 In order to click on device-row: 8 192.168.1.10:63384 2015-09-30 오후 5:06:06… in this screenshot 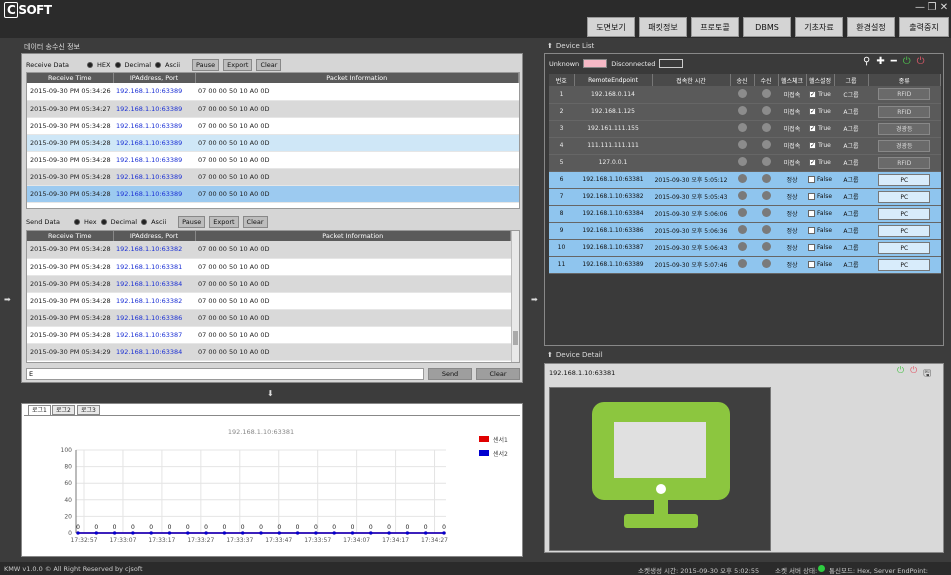, I will do `click(745, 214)`.